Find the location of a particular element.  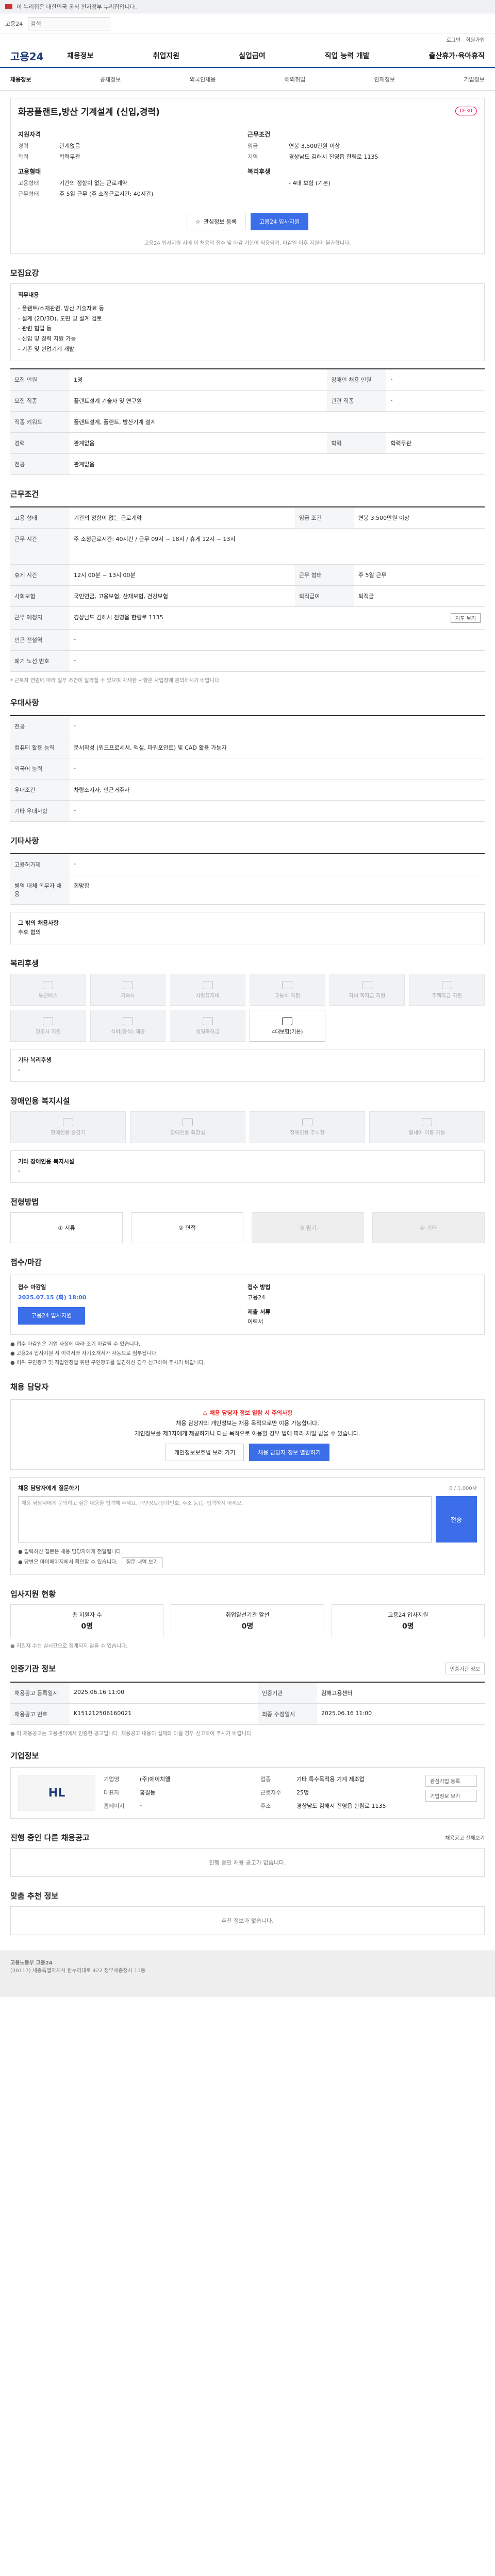

td: 관계없음 is located at coordinates (278, 464).